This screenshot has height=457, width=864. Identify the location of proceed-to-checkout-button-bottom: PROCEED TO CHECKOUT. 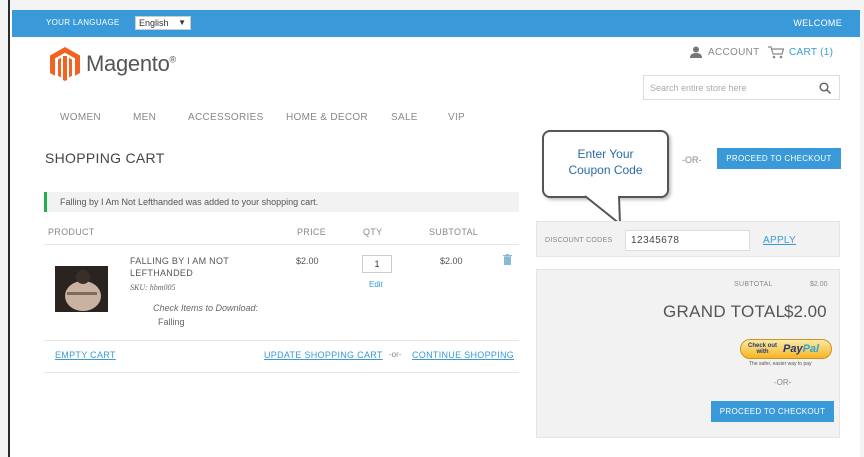
(772, 411).